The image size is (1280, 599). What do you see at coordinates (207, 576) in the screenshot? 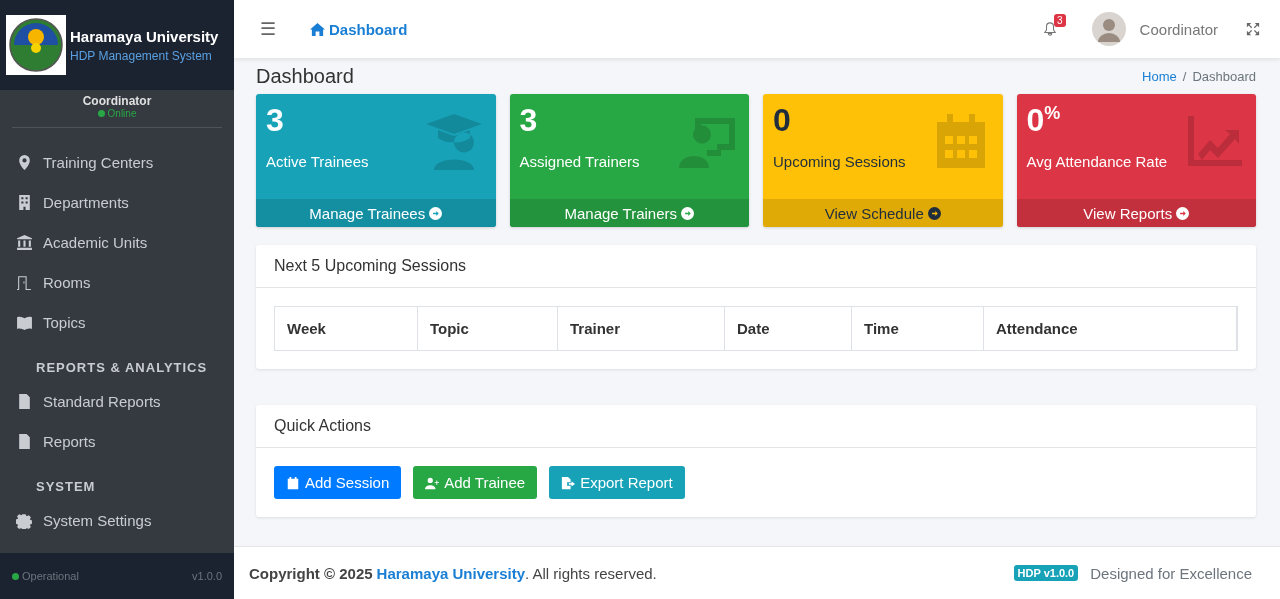
I see `version-label: v1.0.0` at bounding box center [207, 576].